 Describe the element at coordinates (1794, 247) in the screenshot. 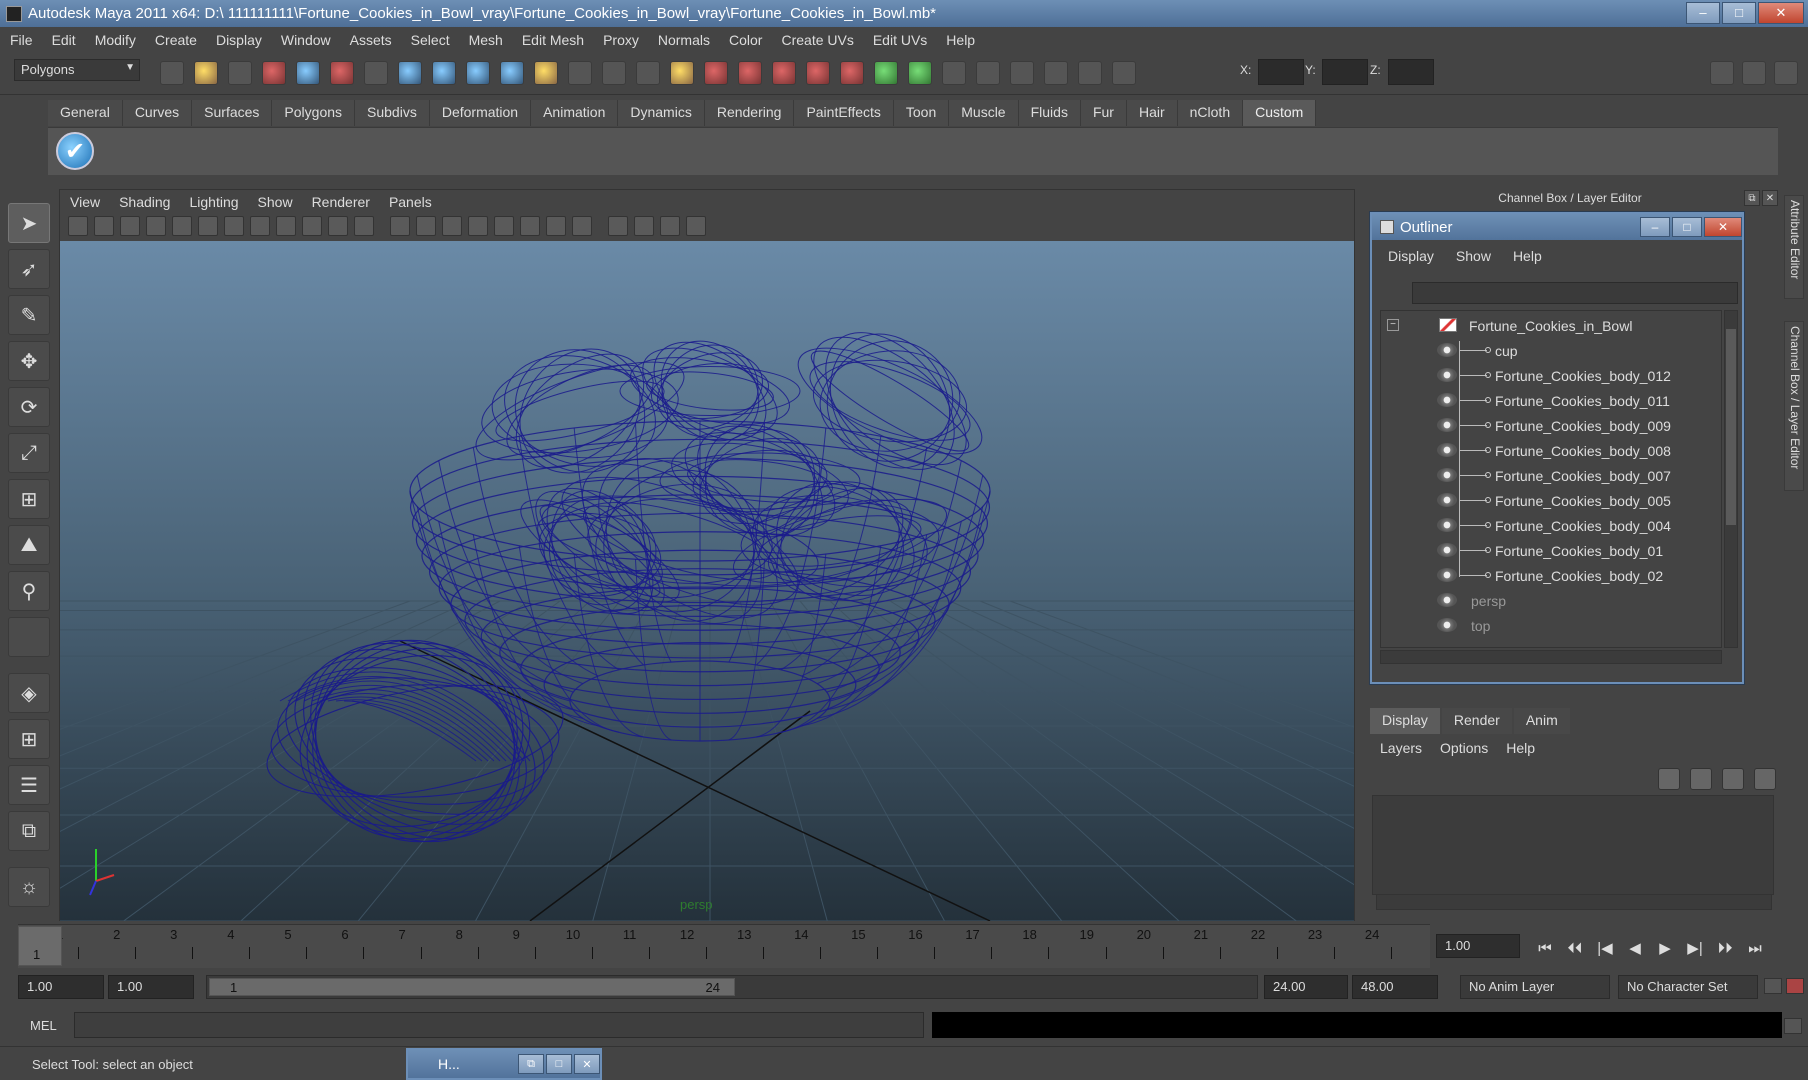

I see `attribute-editor-tab: Attribute Editor` at that location.